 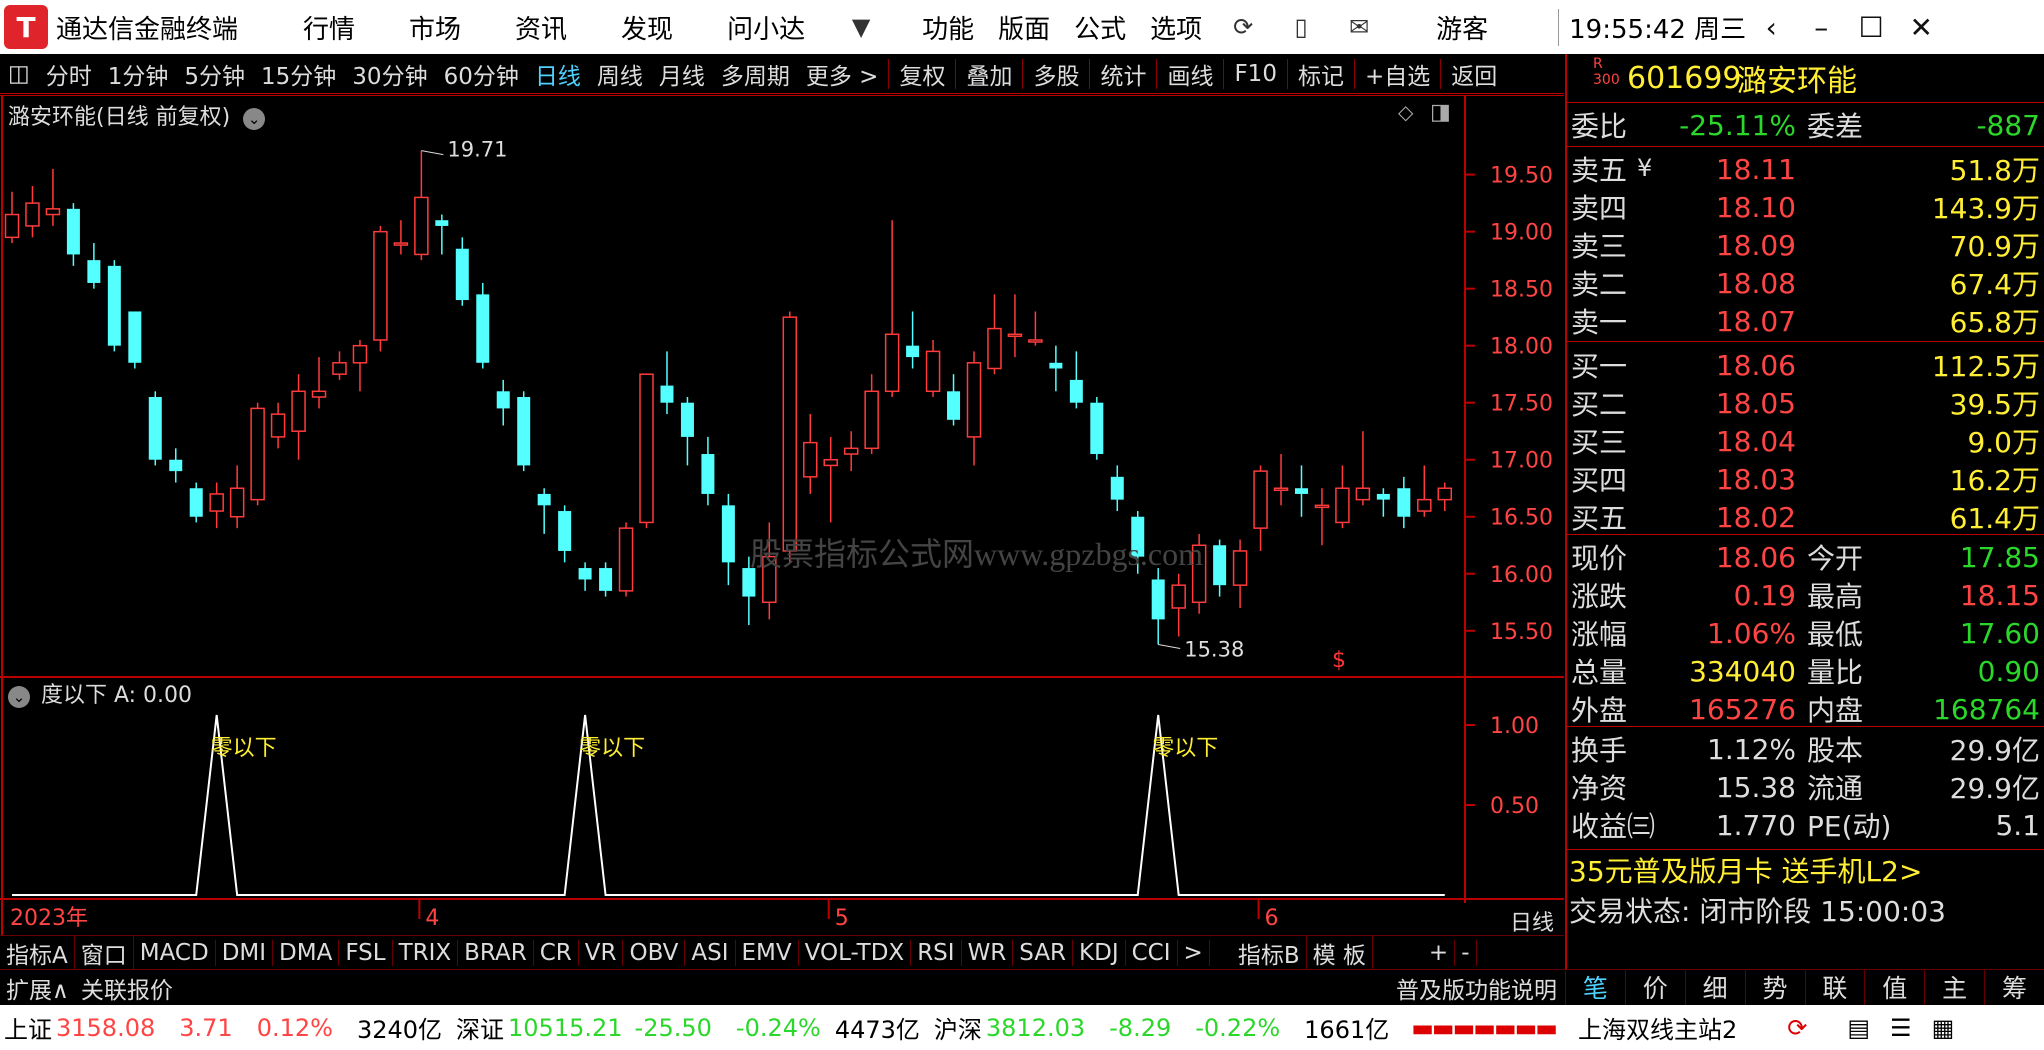 I want to click on list-icon: ☰, so click(x=1901, y=1028).